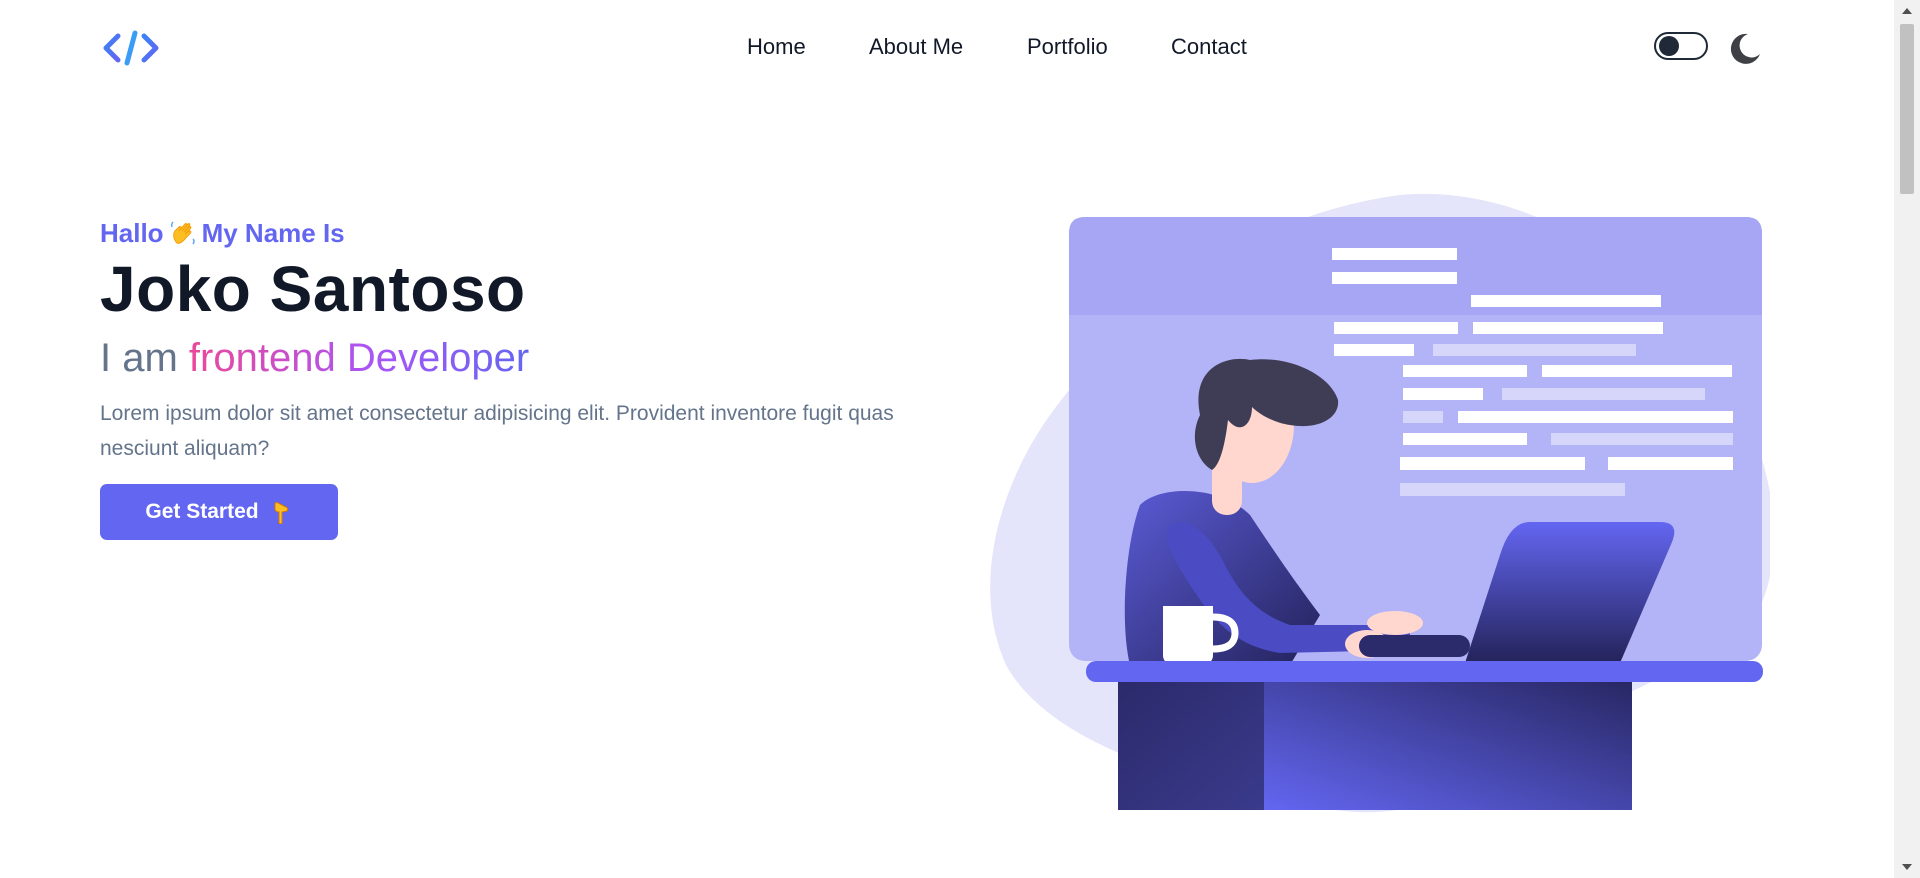  I want to click on code-brackets-logo-icon, so click(131, 48).